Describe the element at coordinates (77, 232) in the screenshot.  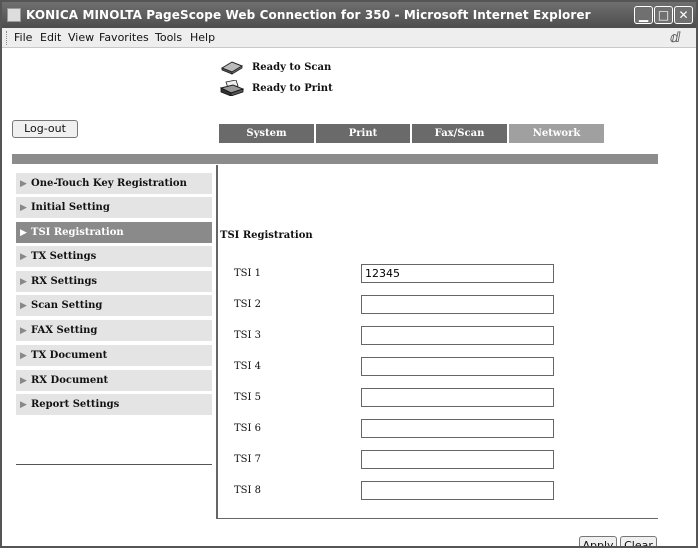
I see `sidebar-item-label: TSI Registration` at that location.